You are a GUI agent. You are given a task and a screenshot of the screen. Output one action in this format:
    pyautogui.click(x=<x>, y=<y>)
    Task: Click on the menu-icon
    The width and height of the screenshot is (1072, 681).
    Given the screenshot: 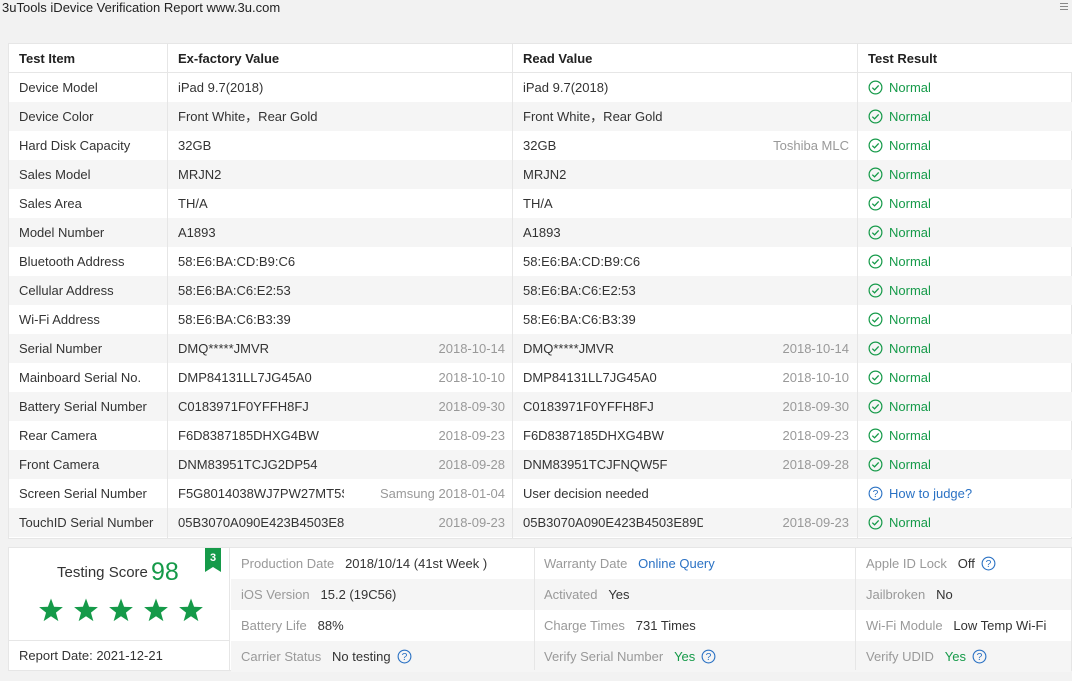 What is the action you would take?
    pyautogui.click(x=1064, y=6)
    